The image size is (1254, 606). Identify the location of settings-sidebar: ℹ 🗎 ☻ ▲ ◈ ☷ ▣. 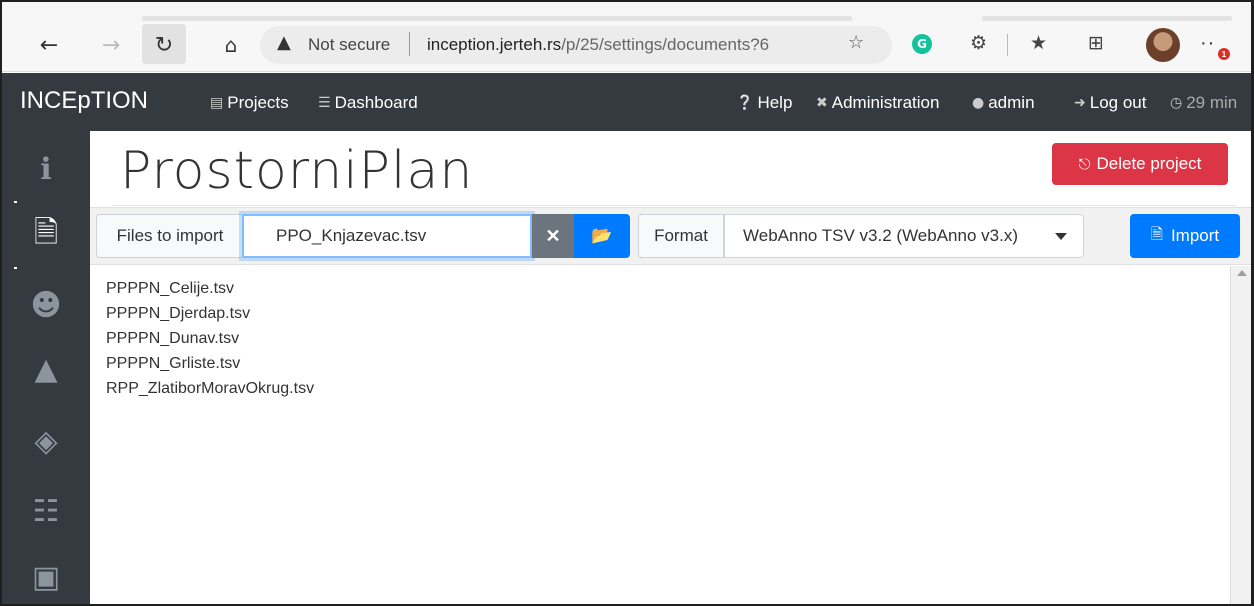
(46, 367).